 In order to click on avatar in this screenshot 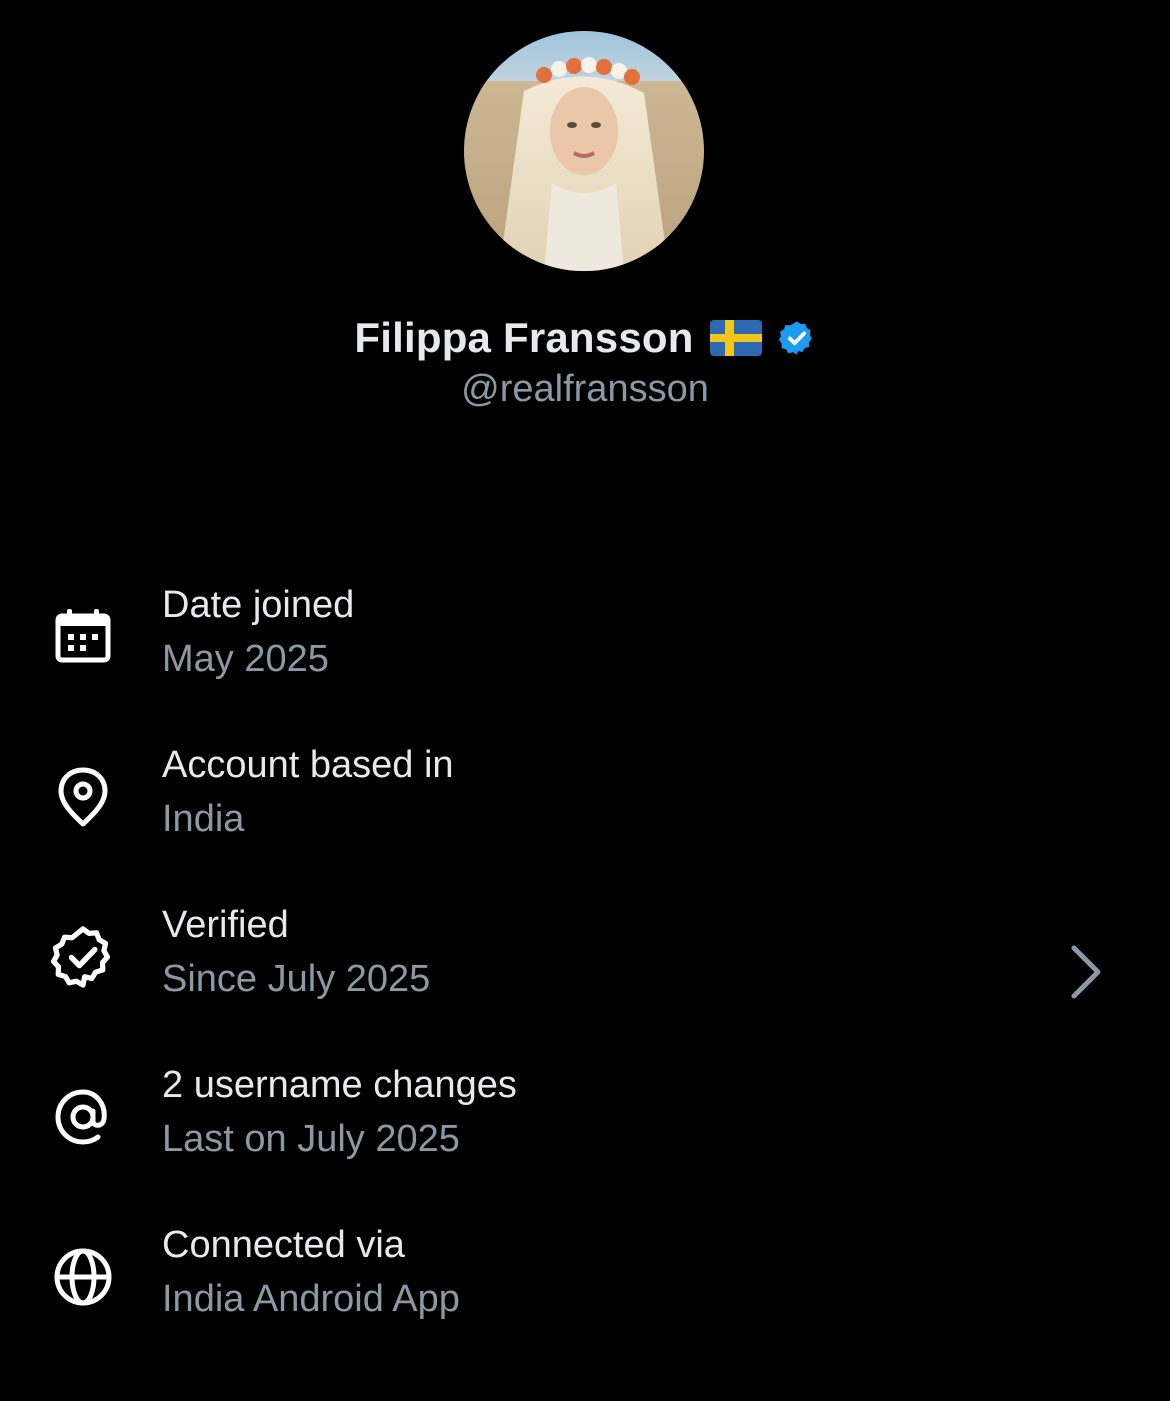, I will do `click(584, 151)`.